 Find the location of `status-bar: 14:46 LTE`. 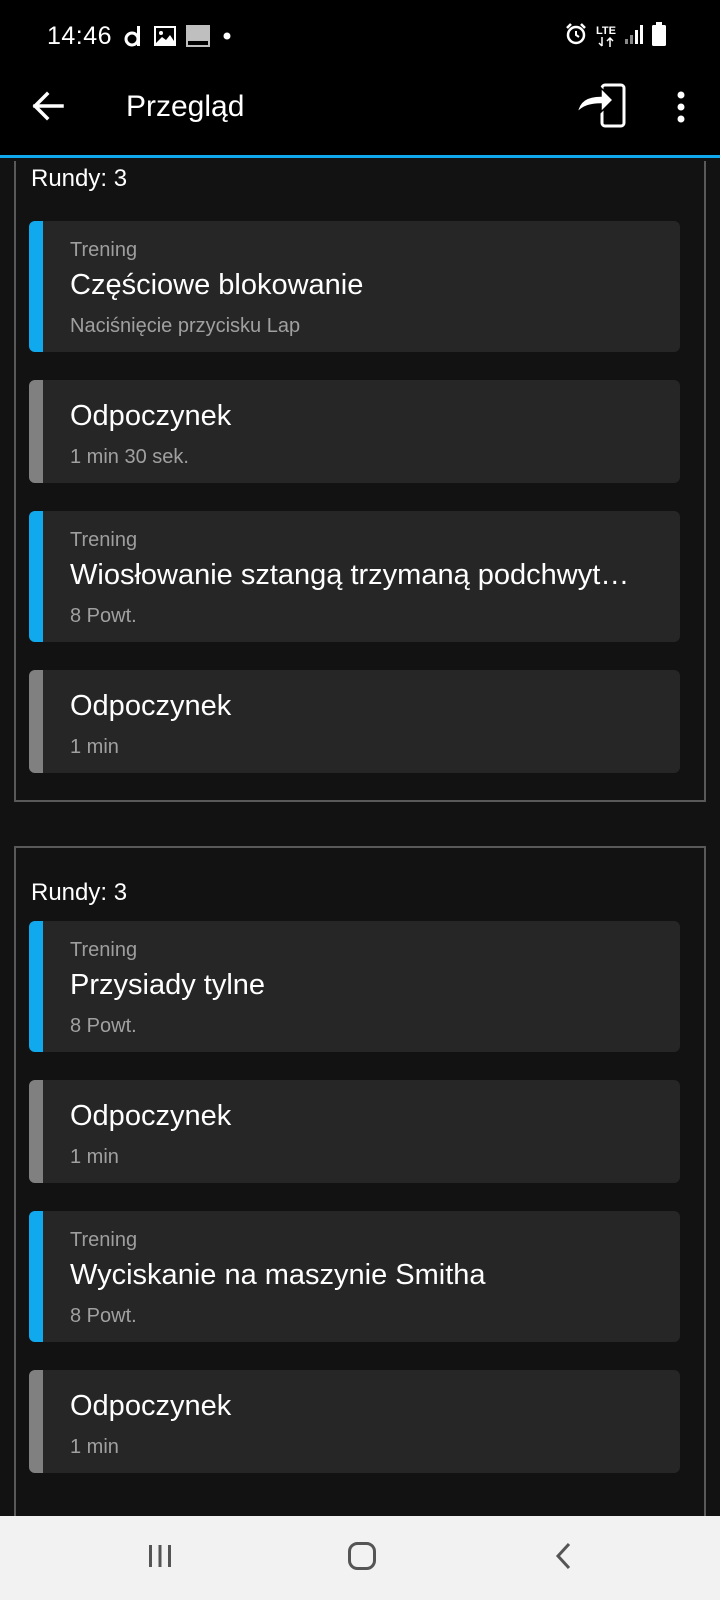

status-bar: 14:46 LTE is located at coordinates (360, 30).